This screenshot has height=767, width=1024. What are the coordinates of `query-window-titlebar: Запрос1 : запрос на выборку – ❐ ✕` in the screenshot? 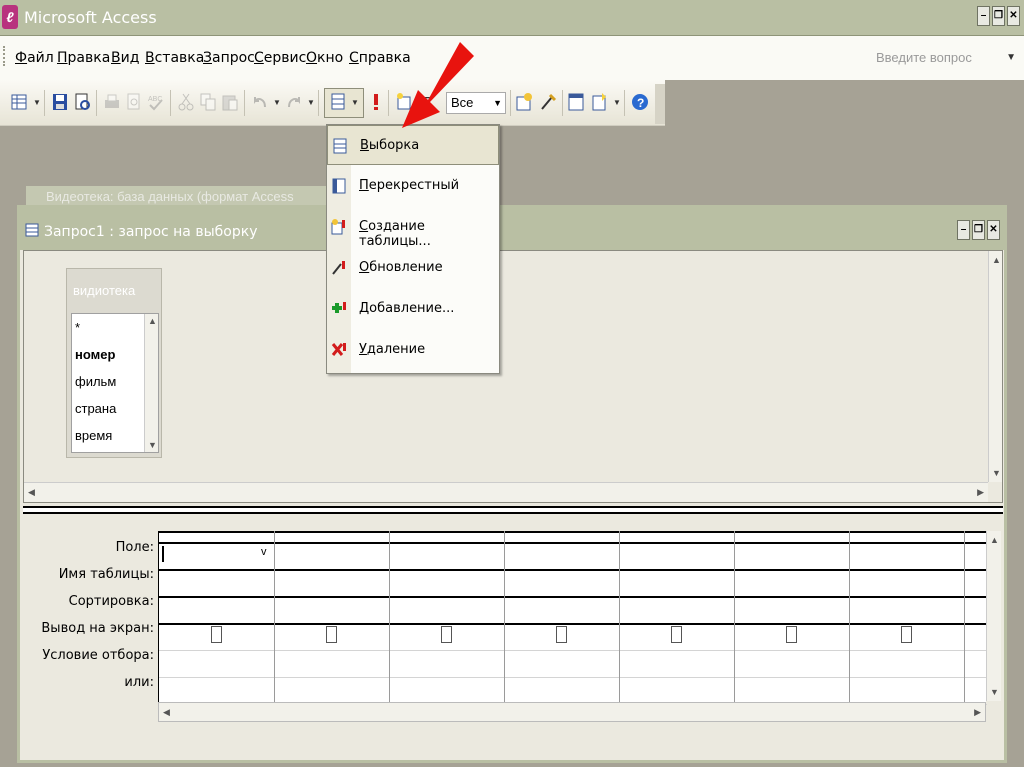 It's located at (512, 229).